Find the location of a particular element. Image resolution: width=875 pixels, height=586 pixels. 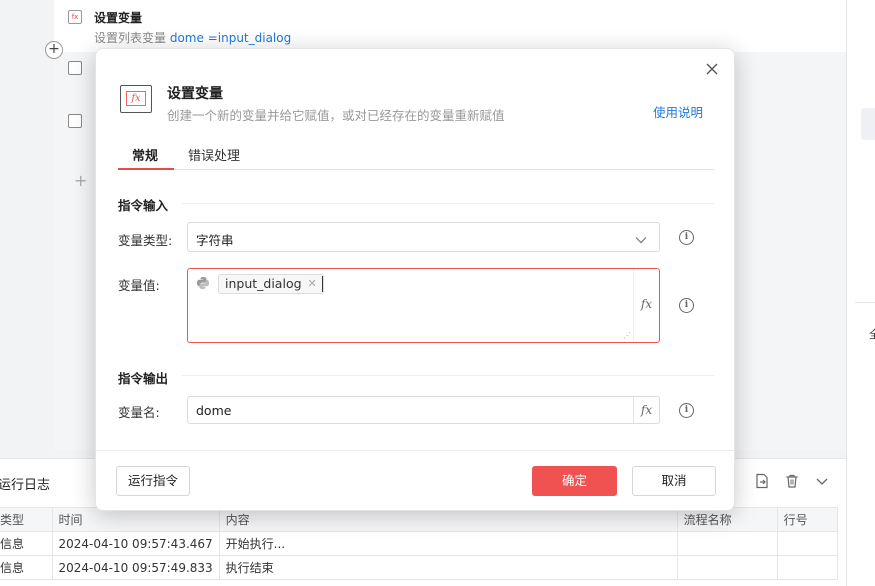

section-input-title: 指令输入 is located at coordinates (143, 205).